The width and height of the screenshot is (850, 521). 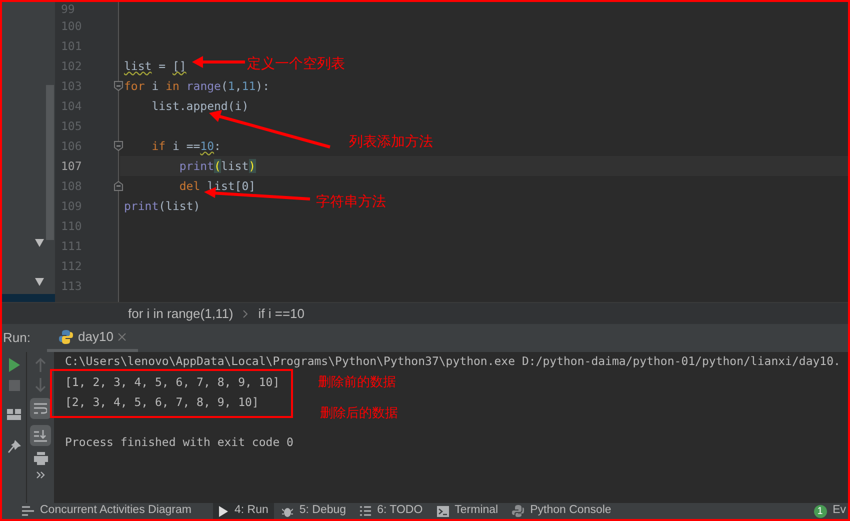 What do you see at coordinates (467, 511) in the screenshot?
I see `tool-window-button: Terminal` at bounding box center [467, 511].